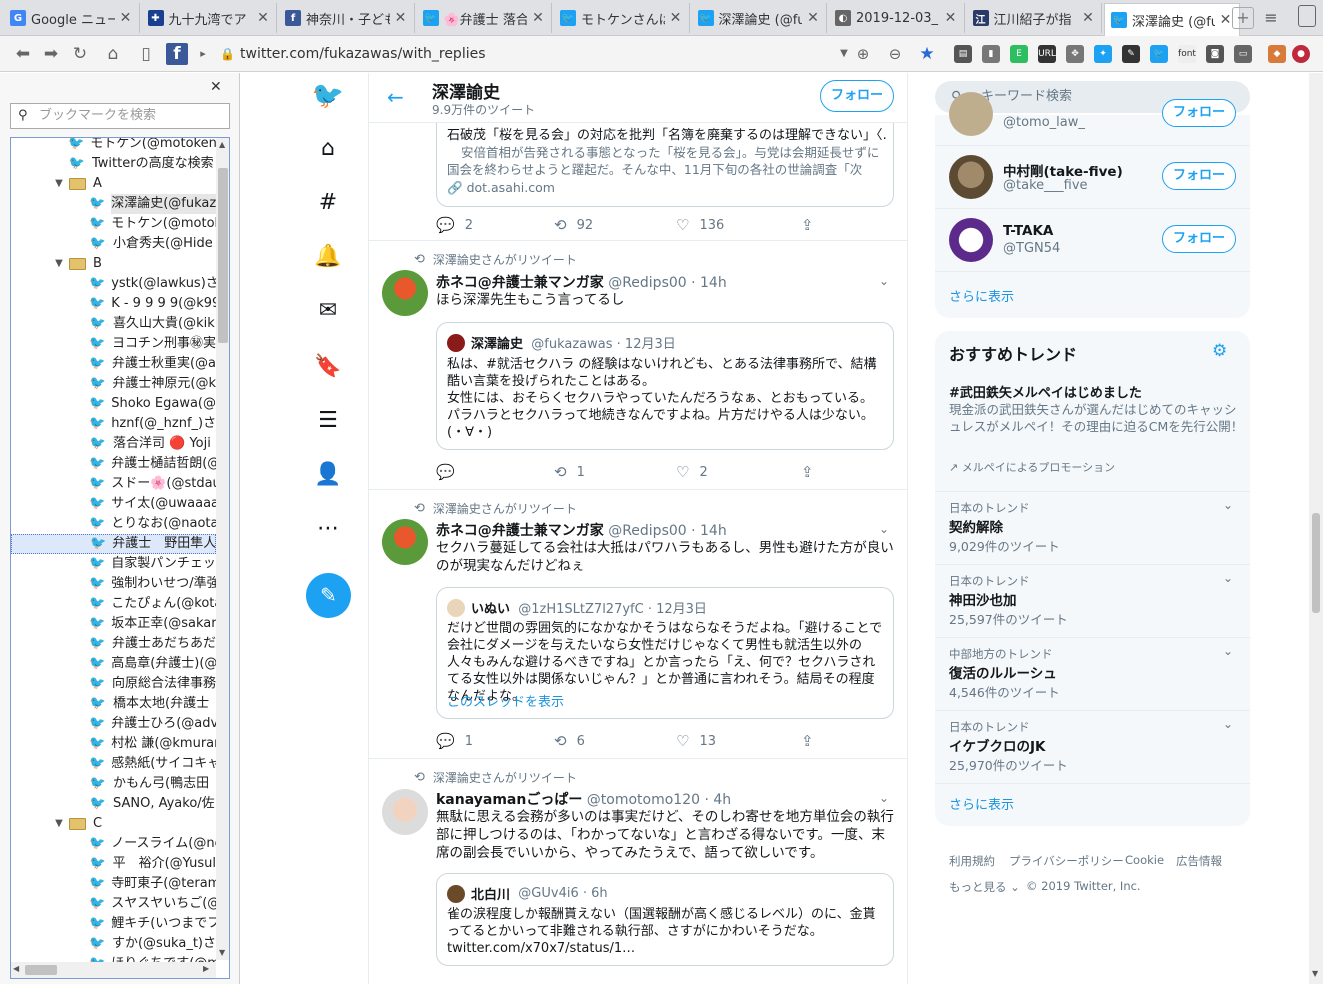 This screenshot has height=984, width=1323. Describe the element at coordinates (216, 87) in the screenshot. I see `close-sidebar-icon: ✕` at that location.